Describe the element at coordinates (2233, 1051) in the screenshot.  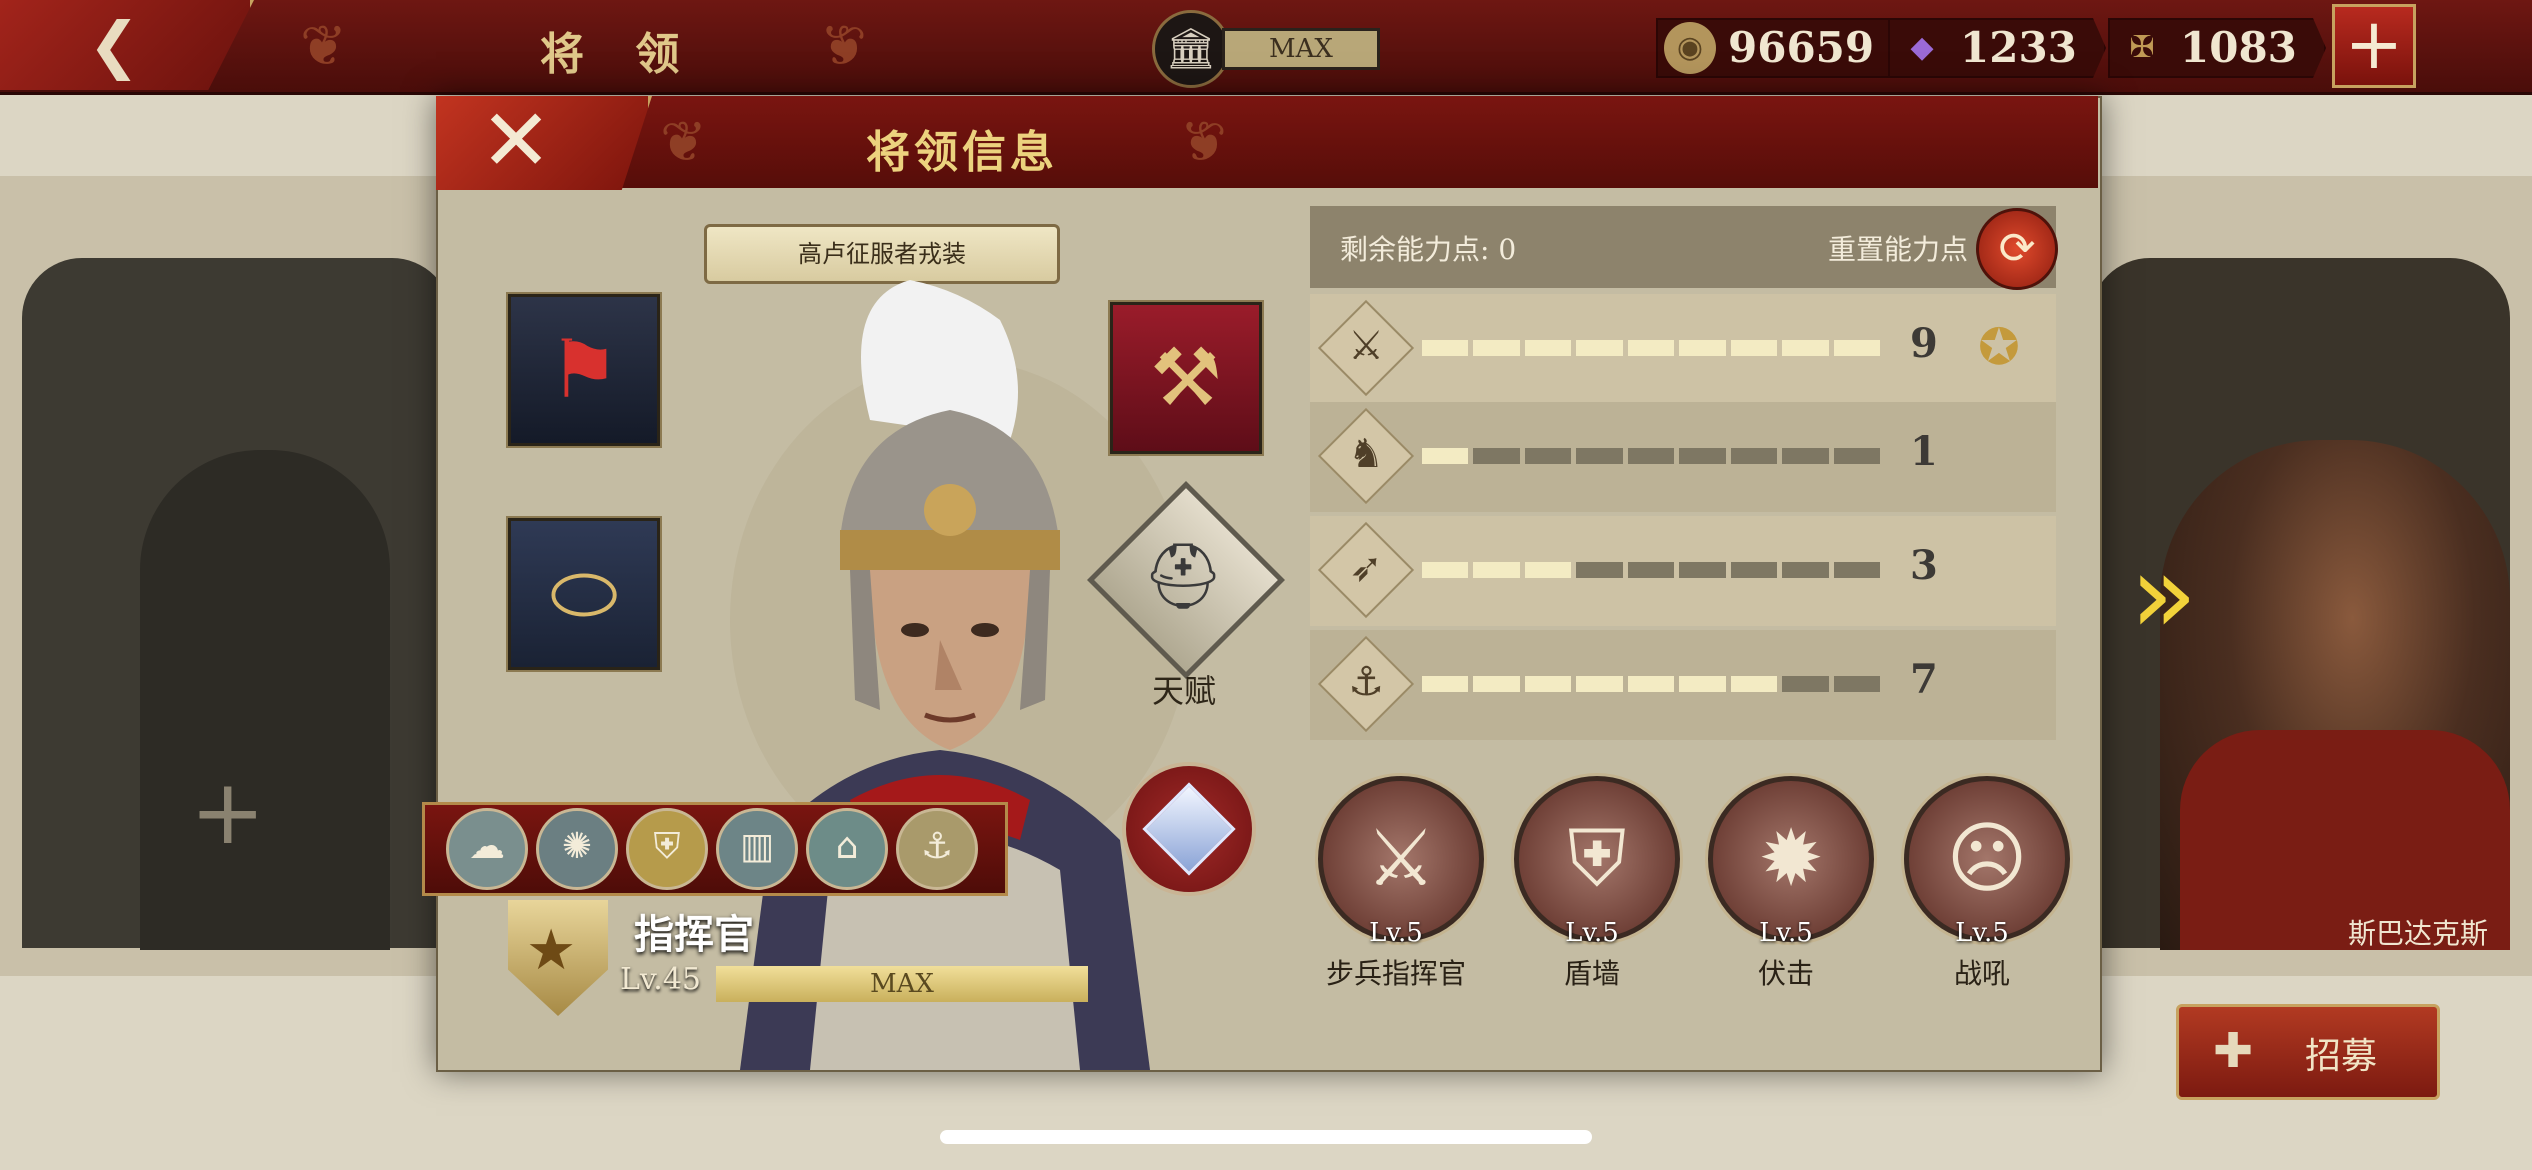
I see `recruit-icon: ✚` at that location.